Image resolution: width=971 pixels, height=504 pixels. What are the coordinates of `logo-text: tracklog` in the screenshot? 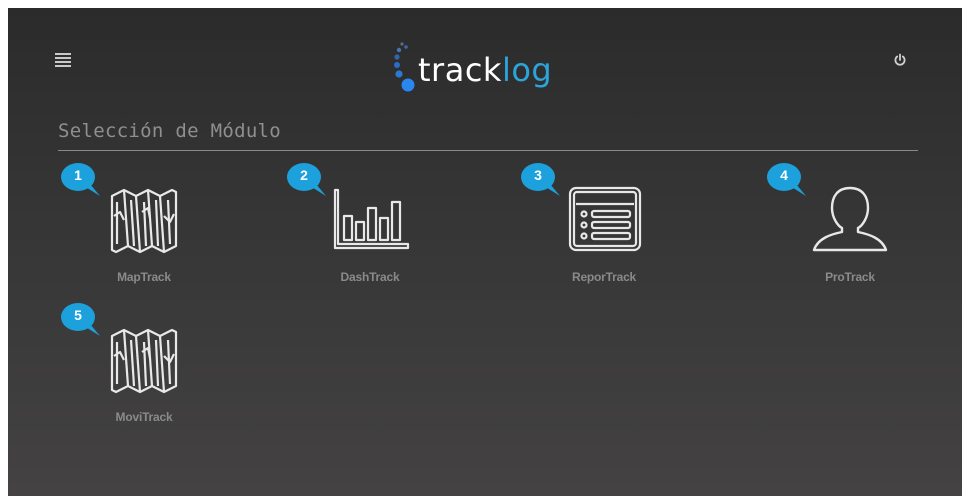 It's located at (485, 70).